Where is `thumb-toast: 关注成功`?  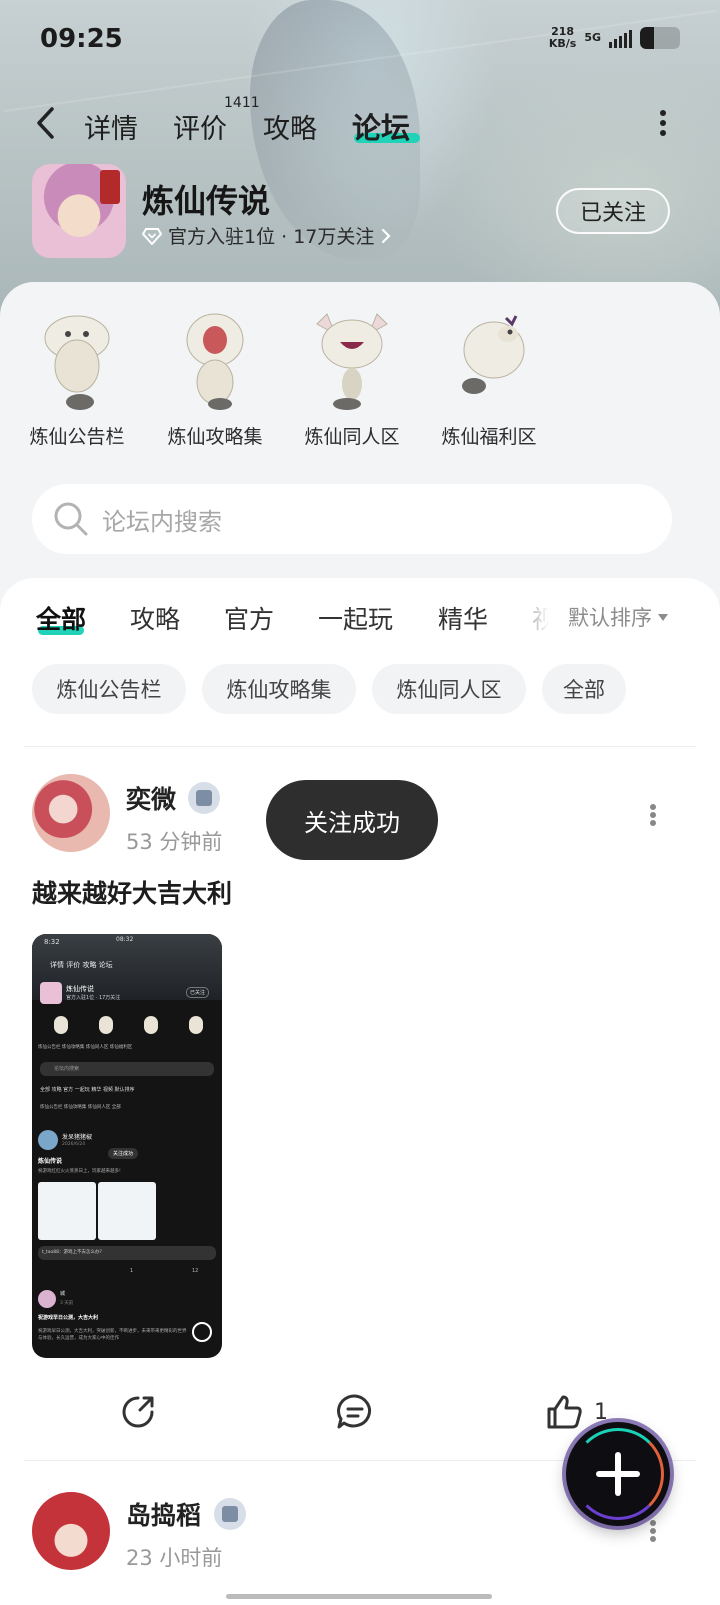
thumb-toast: 关注成功 is located at coordinates (123, 1153).